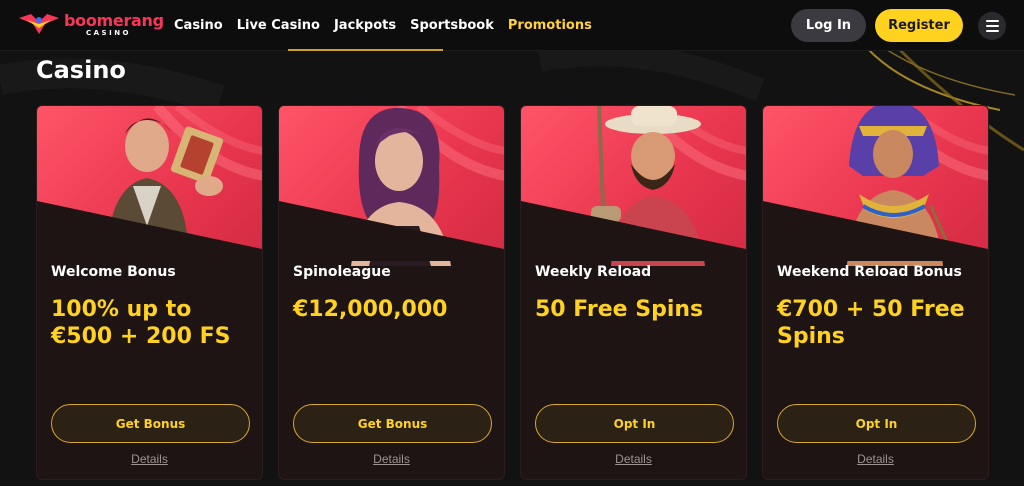 Image resolution: width=1024 pixels, height=486 pixels. I want to click on nav-live-casino: Live Casino, so click(278, 25).